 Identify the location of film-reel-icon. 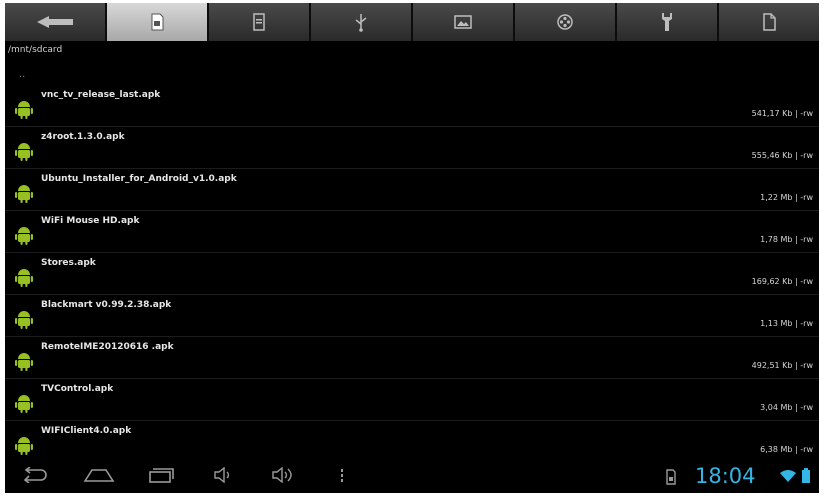
(565, 22).